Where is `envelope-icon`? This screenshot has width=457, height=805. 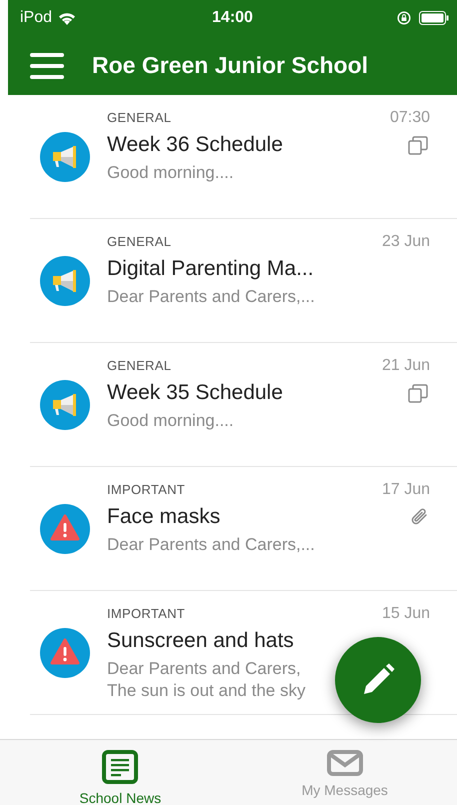 envelope-icon is located at coordinates (344, 763).